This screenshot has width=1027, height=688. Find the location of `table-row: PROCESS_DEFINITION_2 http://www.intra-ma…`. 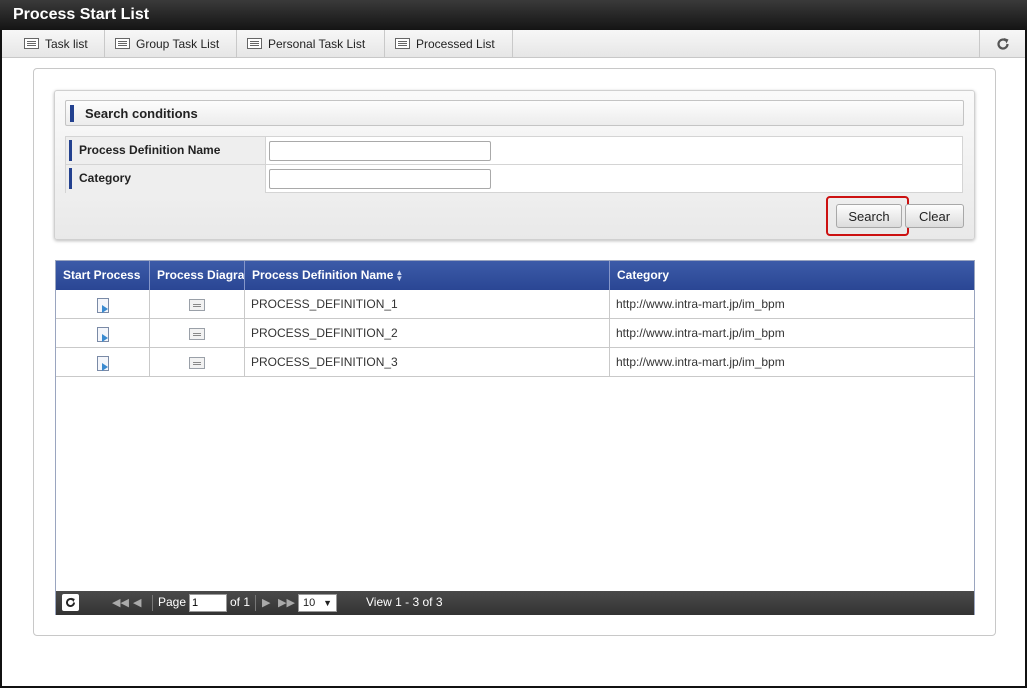

table-row: PROCESS_DEFINITION_2 http://www.intra-ma… is located at coordinates (515, 333).